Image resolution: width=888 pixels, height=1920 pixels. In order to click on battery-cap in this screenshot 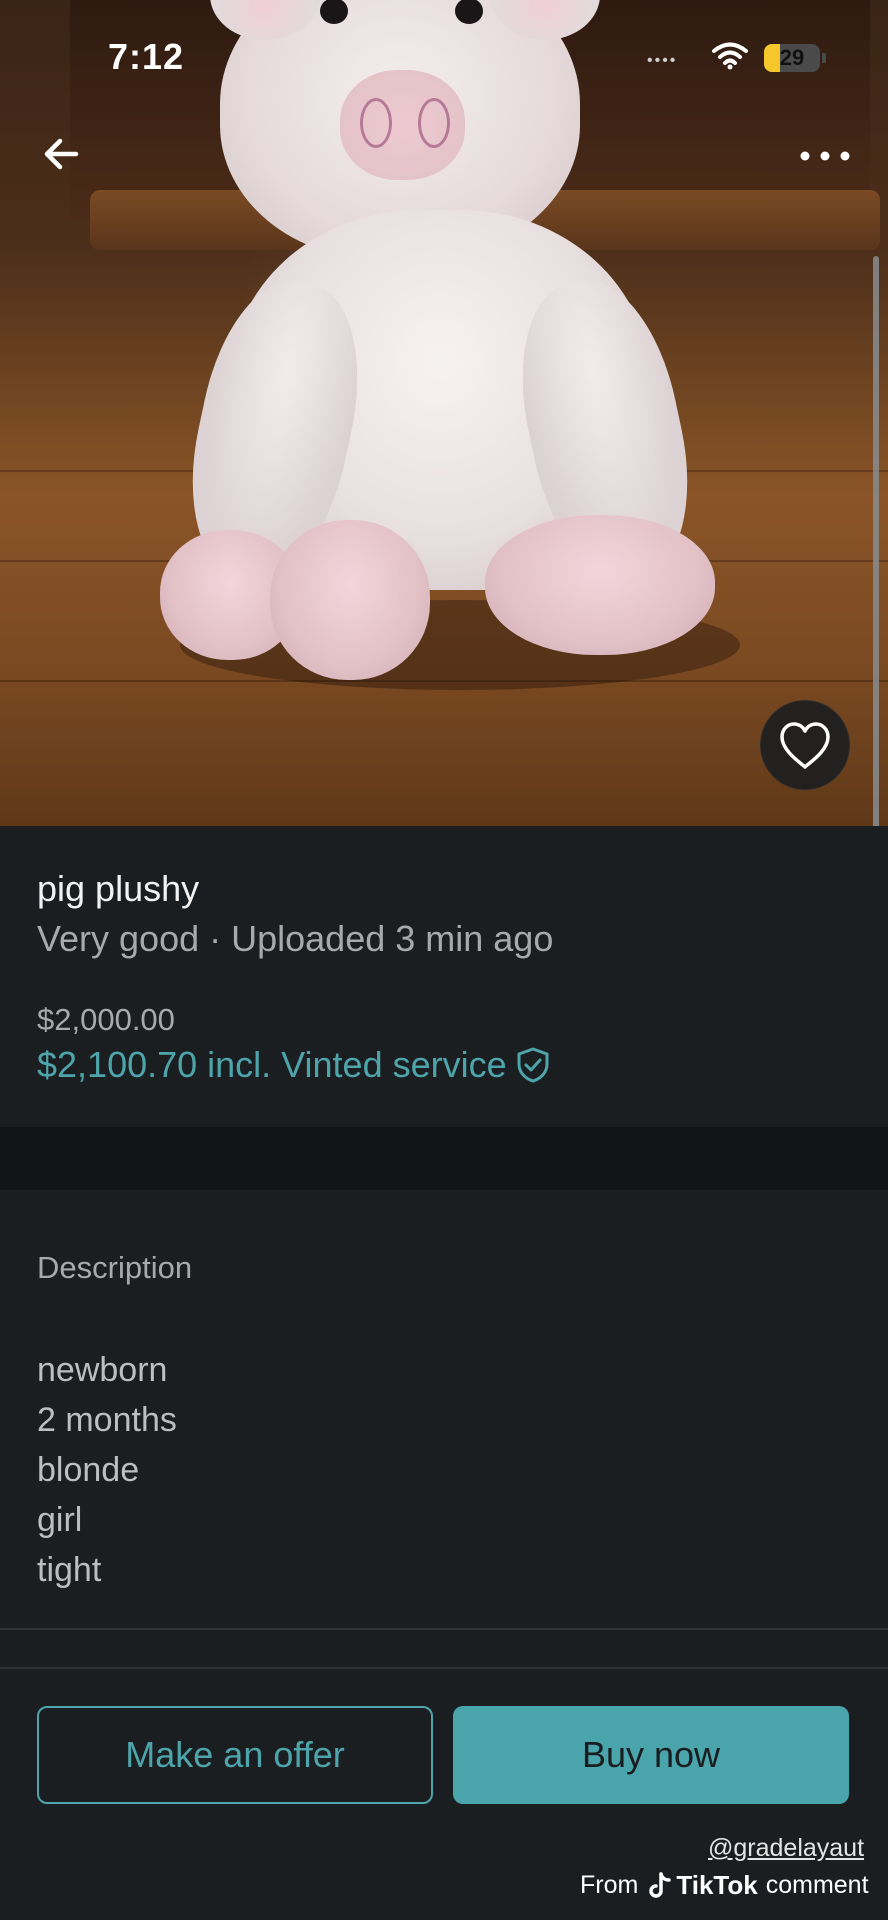, I will do `click(824, 58)`.